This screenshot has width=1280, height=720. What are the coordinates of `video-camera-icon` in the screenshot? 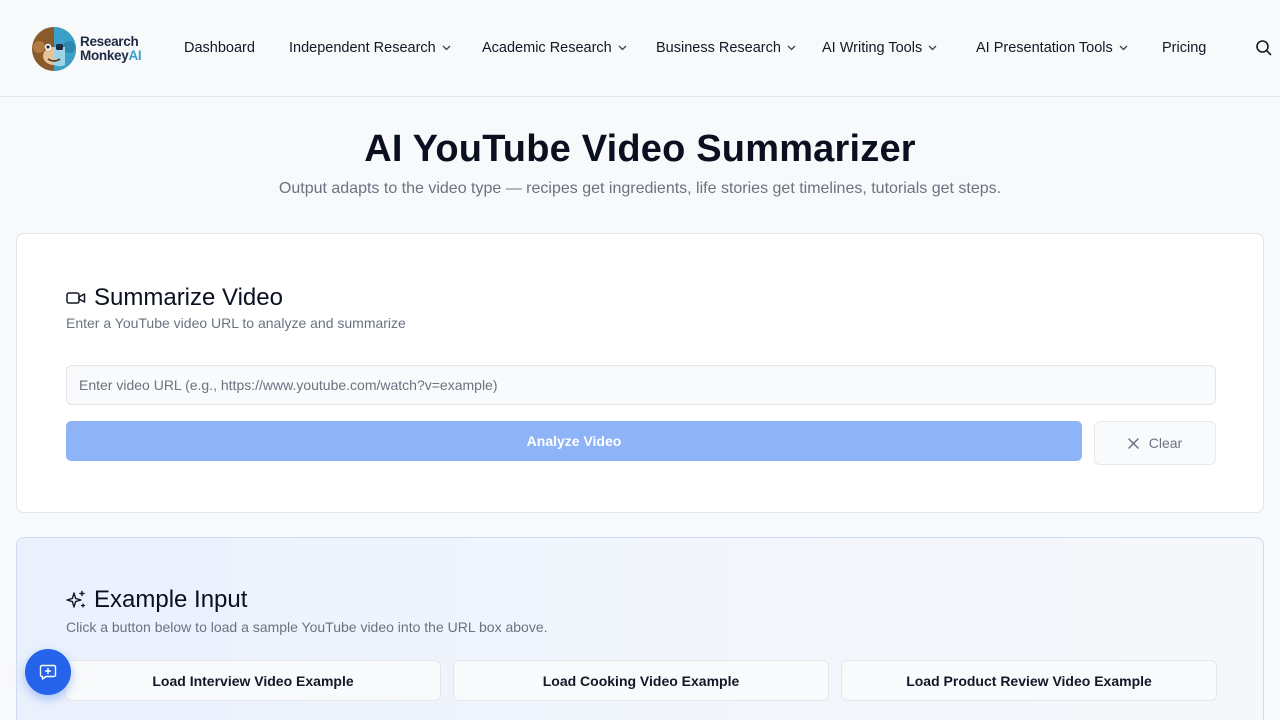 It's located at (76, 298).